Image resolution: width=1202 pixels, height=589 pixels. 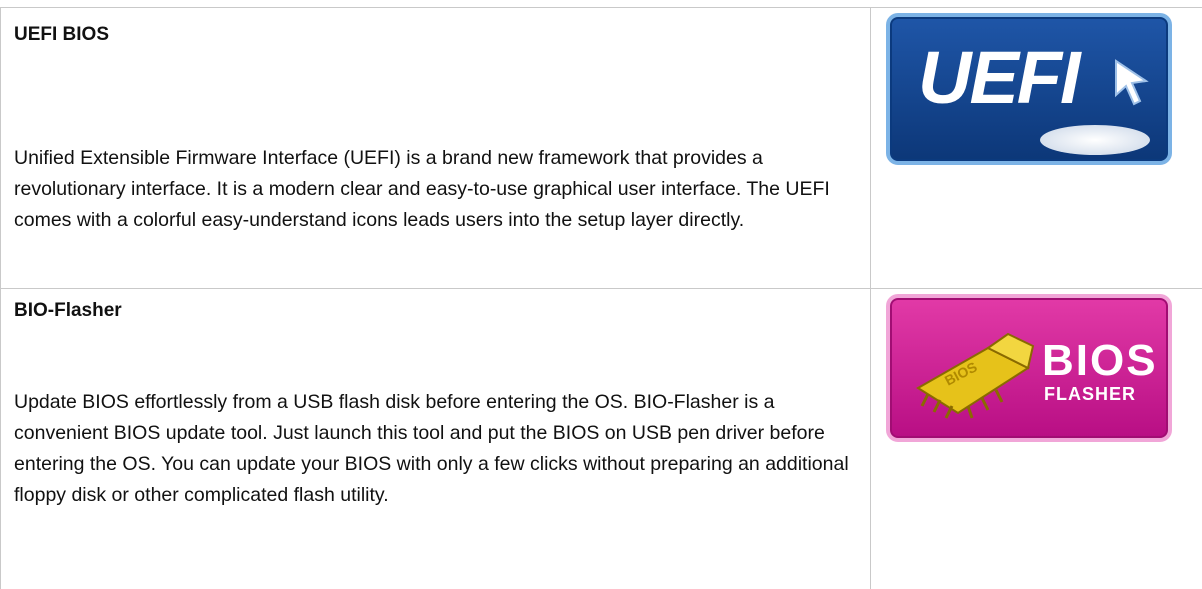 What do you see at coordinates (62, 34) in the screenshot?
I see `feature-title: UEFI BIOS` at bounding box center [62, 34].